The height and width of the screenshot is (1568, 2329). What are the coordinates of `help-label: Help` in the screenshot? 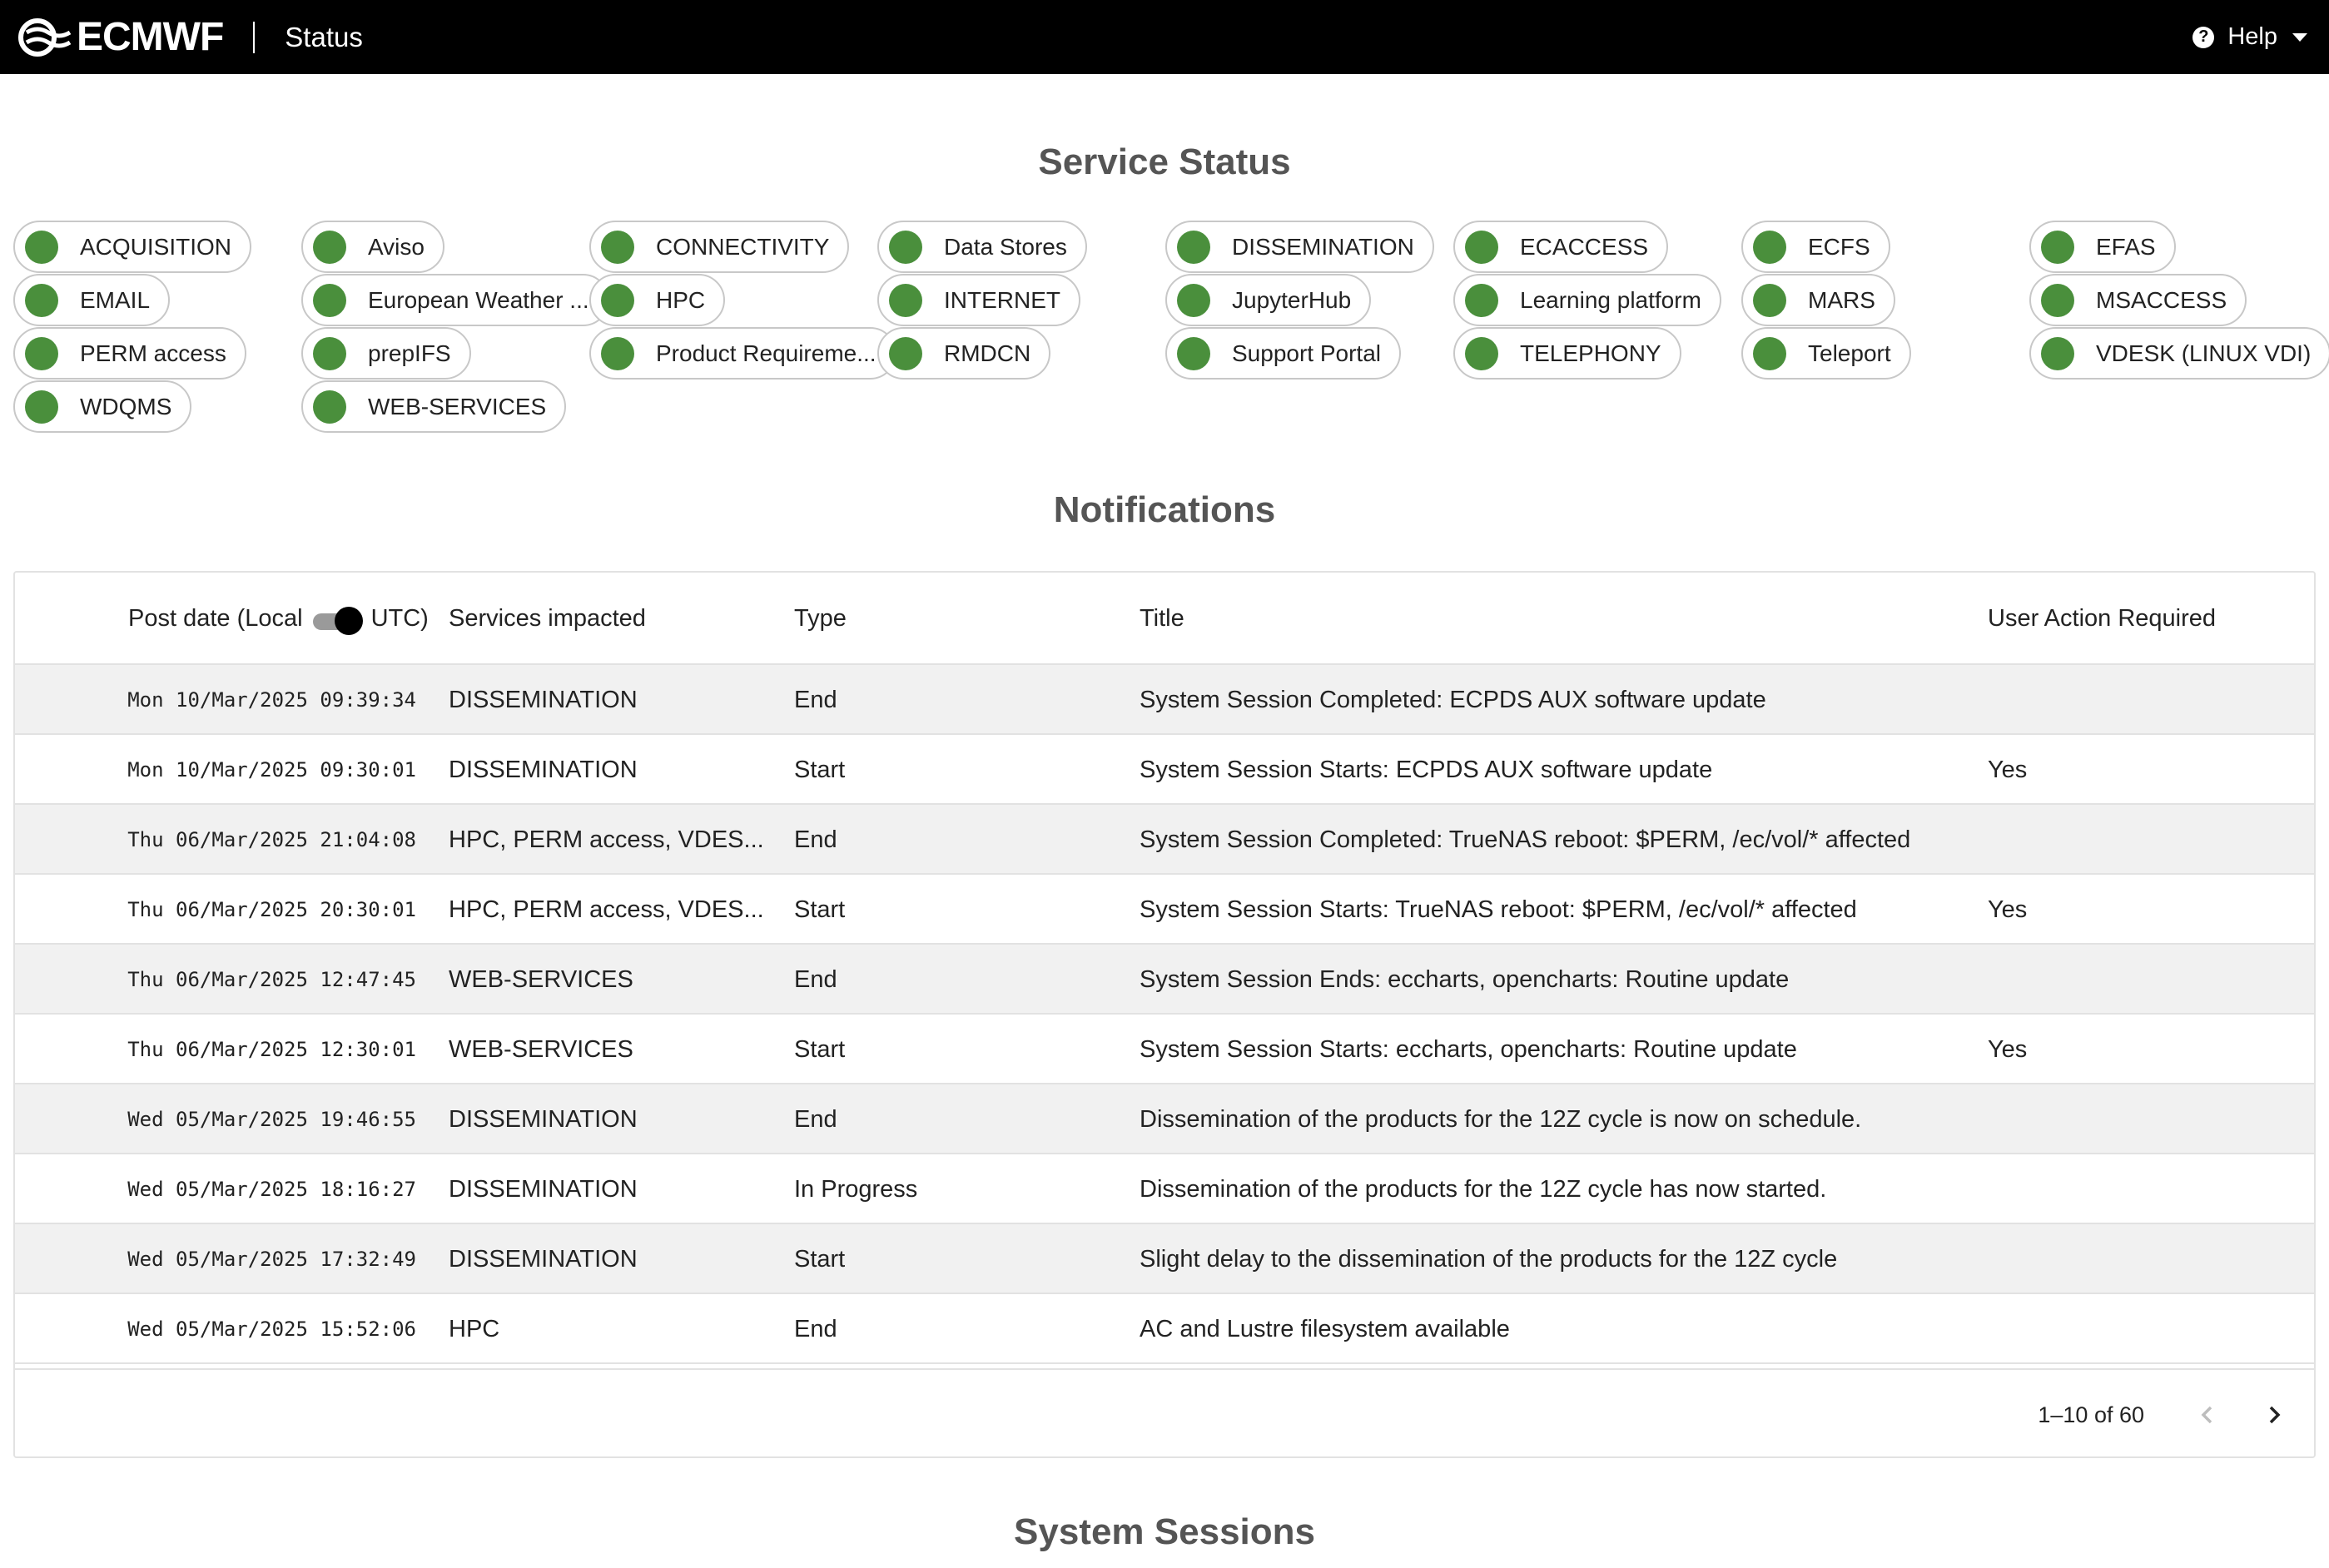 It's located at (2252, 36).